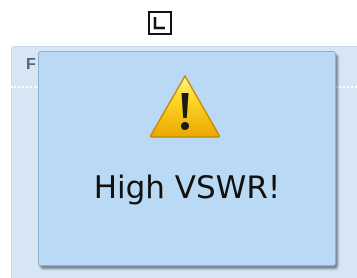 The width and height of the screenshot is (357, 278). I want to click on dotted-divider-right, so click(346, 87).